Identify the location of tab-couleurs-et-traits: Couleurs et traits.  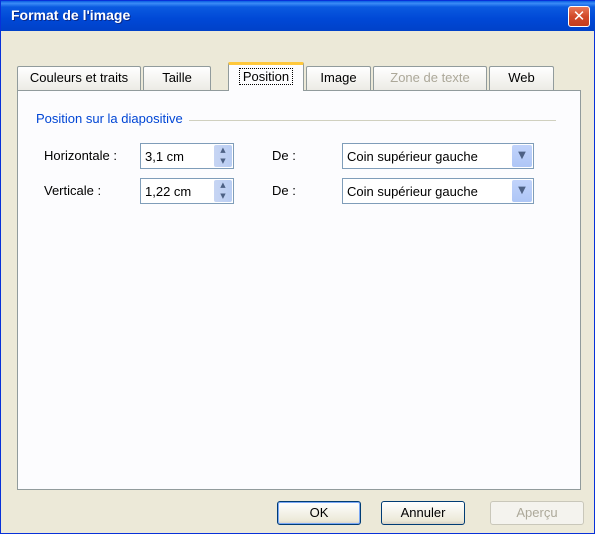
(79, 78).